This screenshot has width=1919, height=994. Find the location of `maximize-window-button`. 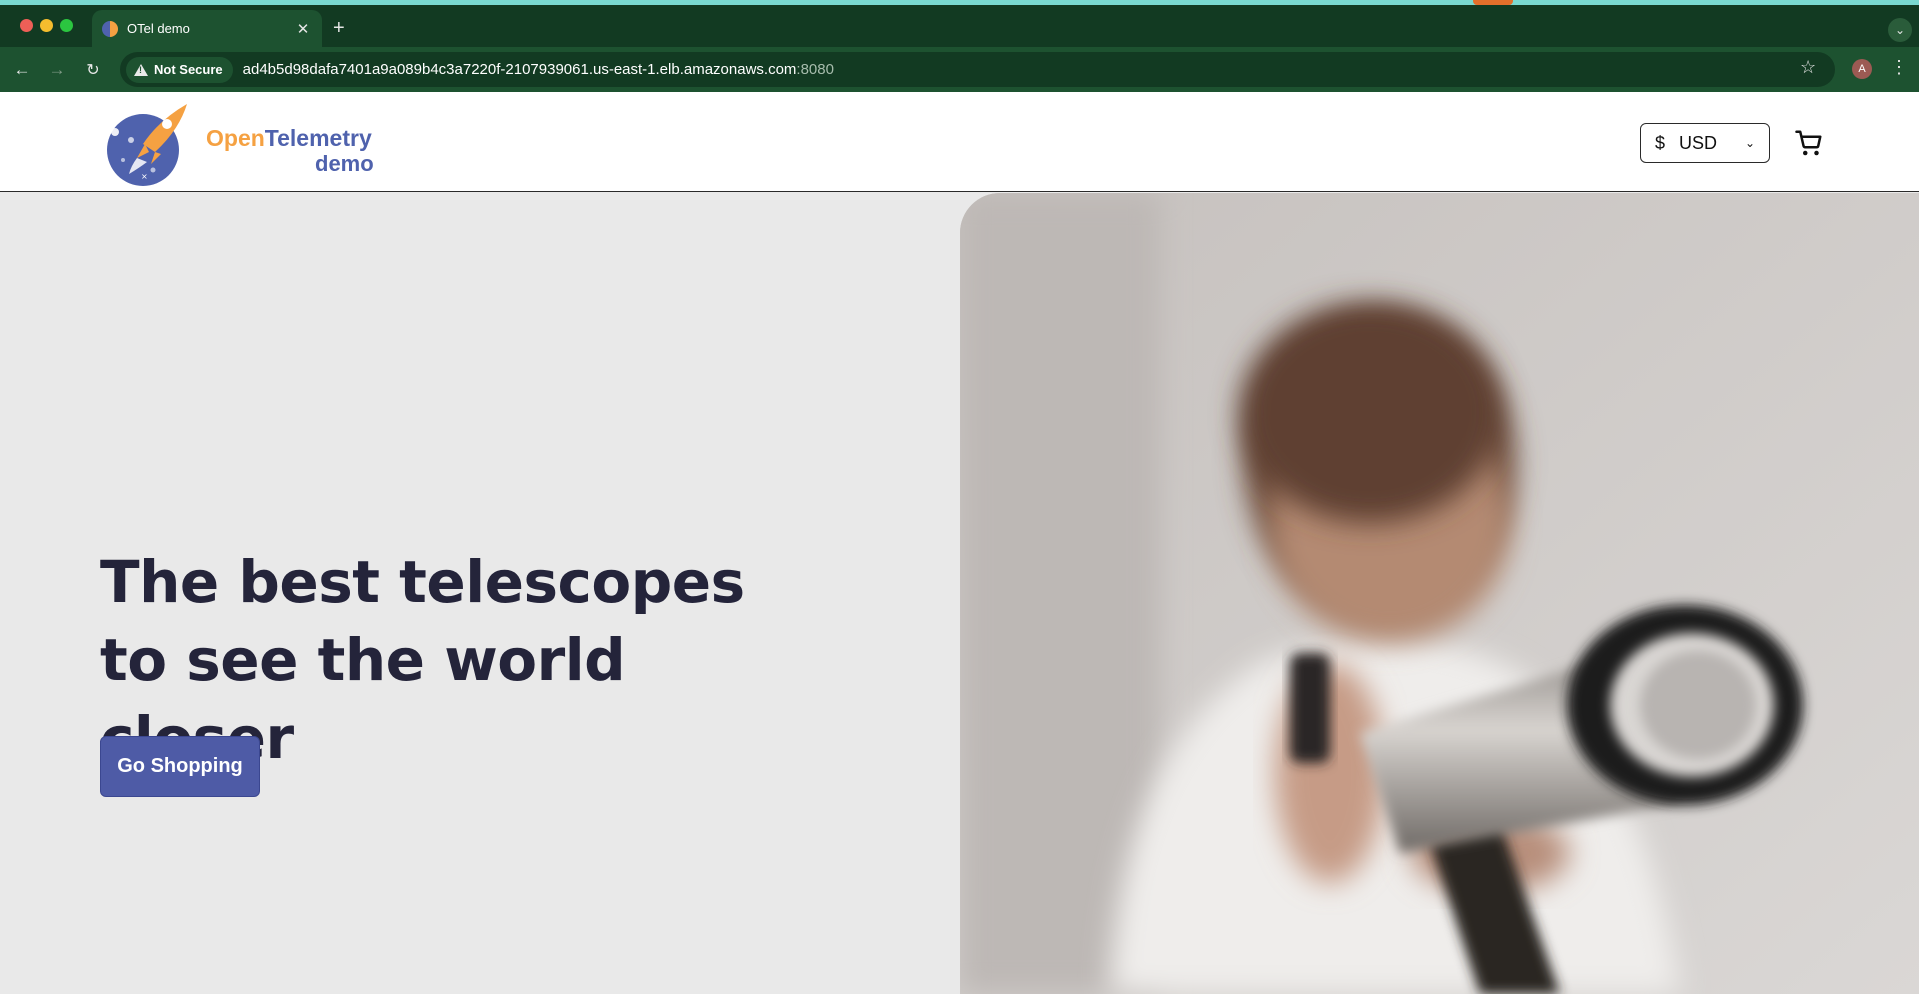

maximize-window-button is located at coordinates (66, 25).